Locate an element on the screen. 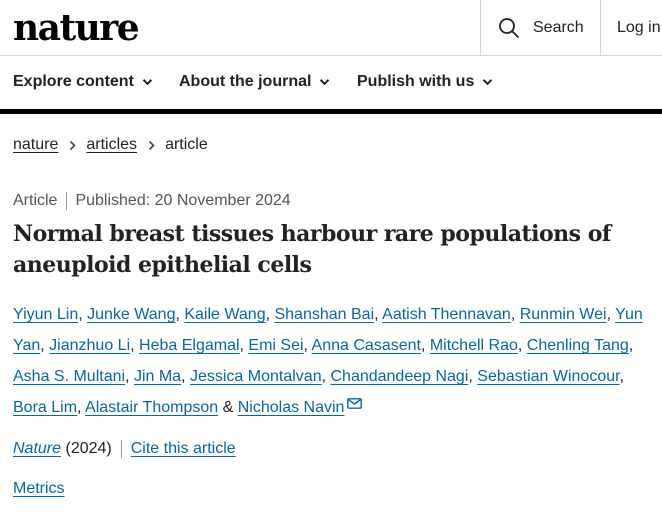 This screenshot has height=529, width=662. author-link: Shanshan Bai is located at coordinates (324, 314).